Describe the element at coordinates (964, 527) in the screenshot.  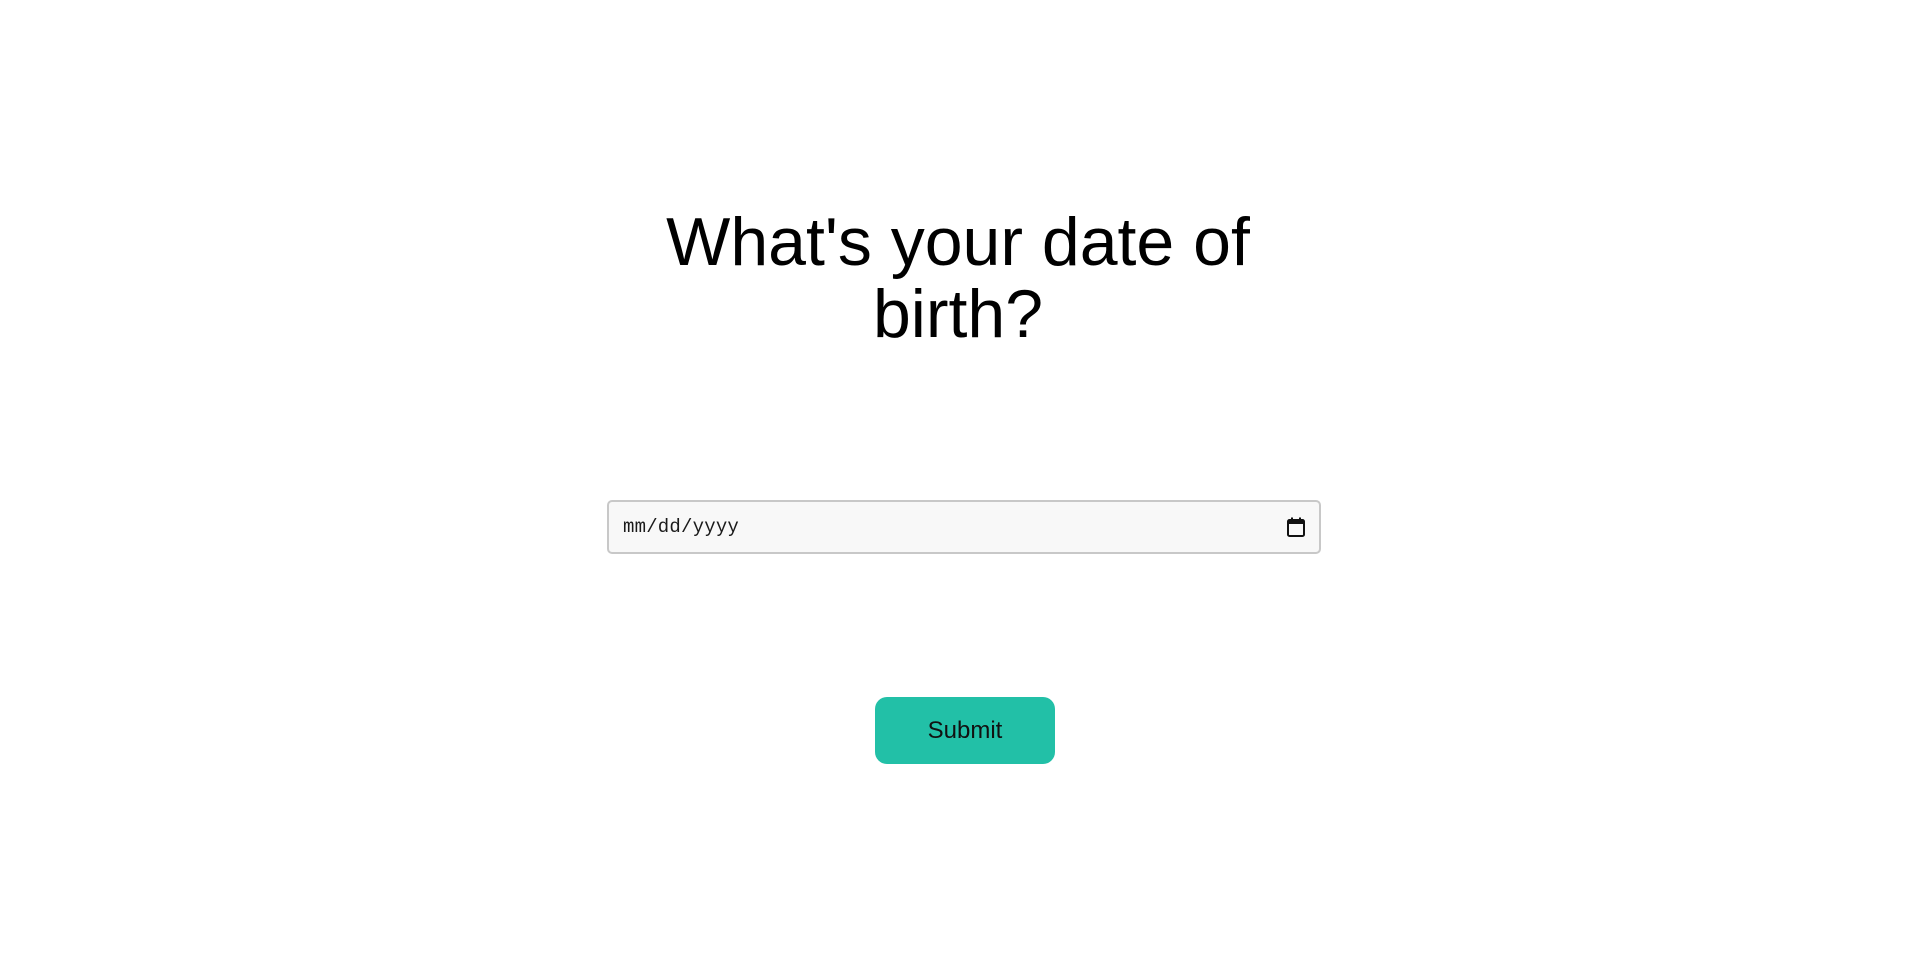
I see `date-of-birth-field: mm/dd/yyyy` at that location.